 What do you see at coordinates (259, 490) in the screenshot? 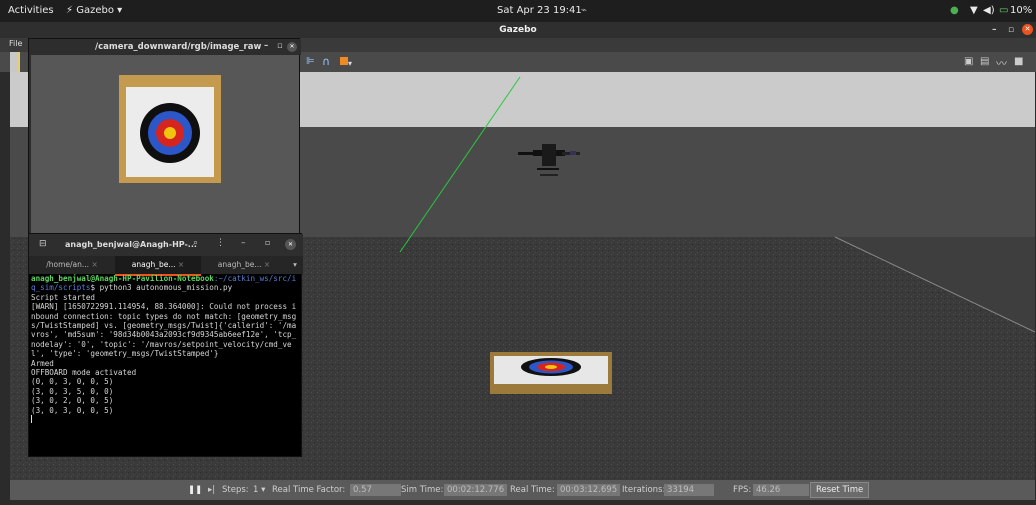
I see `steps-value: 1 ▾` at bounding box center [259, 490].